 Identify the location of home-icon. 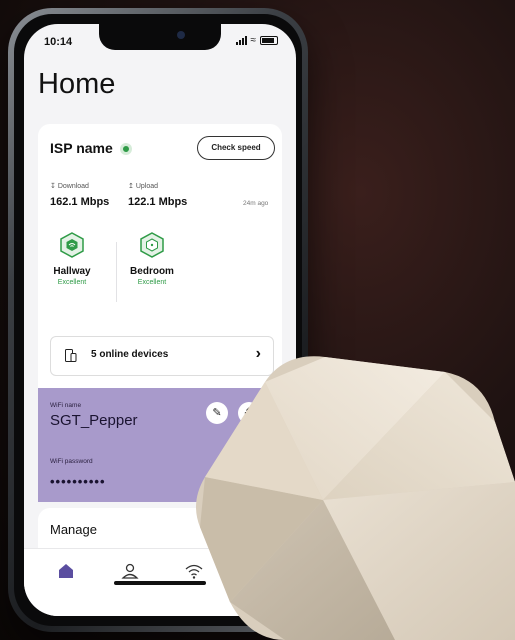
(66, 571).